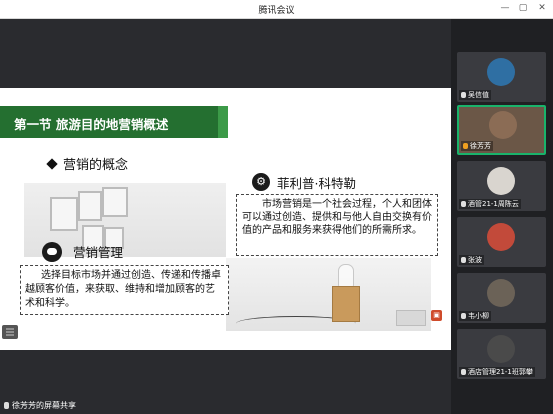 The height and width of the screenshot is (414, 553). Describe the element at coordinates (346, 304) in the screenshot. I see `wood-lamp-base` at that location.